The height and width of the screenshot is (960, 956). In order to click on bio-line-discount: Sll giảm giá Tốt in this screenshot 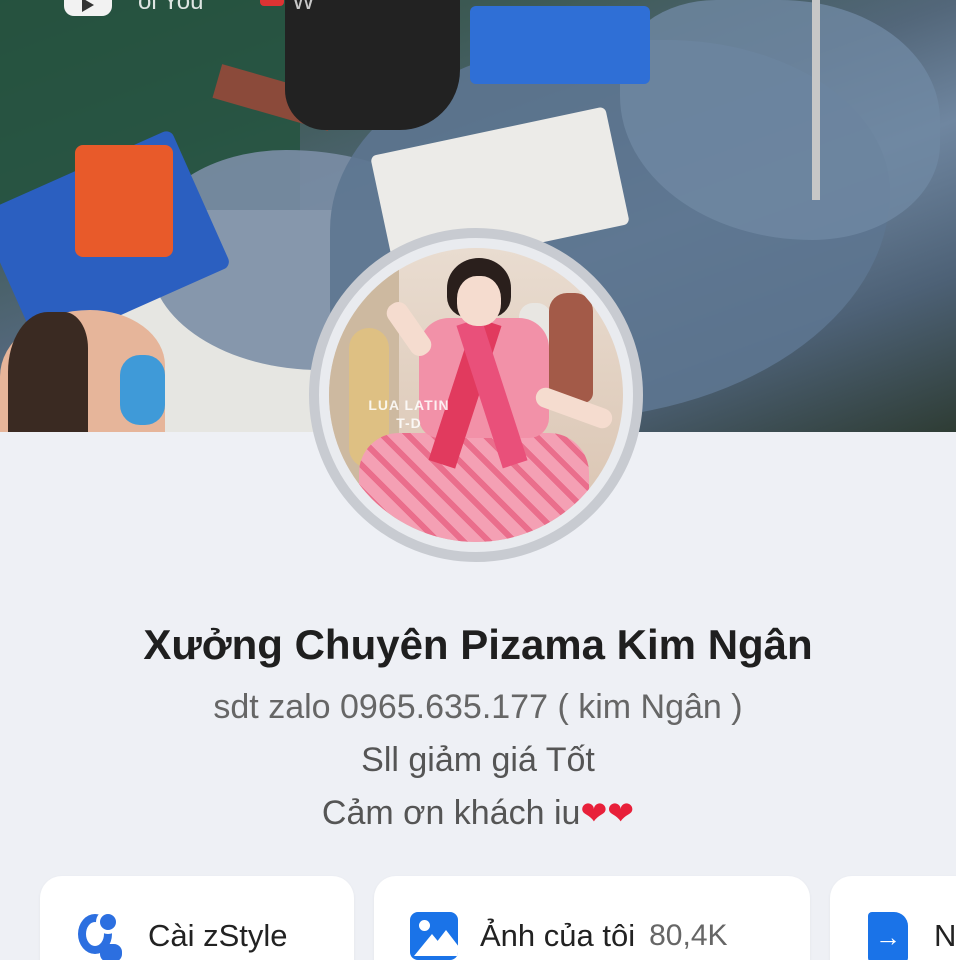, I will do `click(478, 760)`.